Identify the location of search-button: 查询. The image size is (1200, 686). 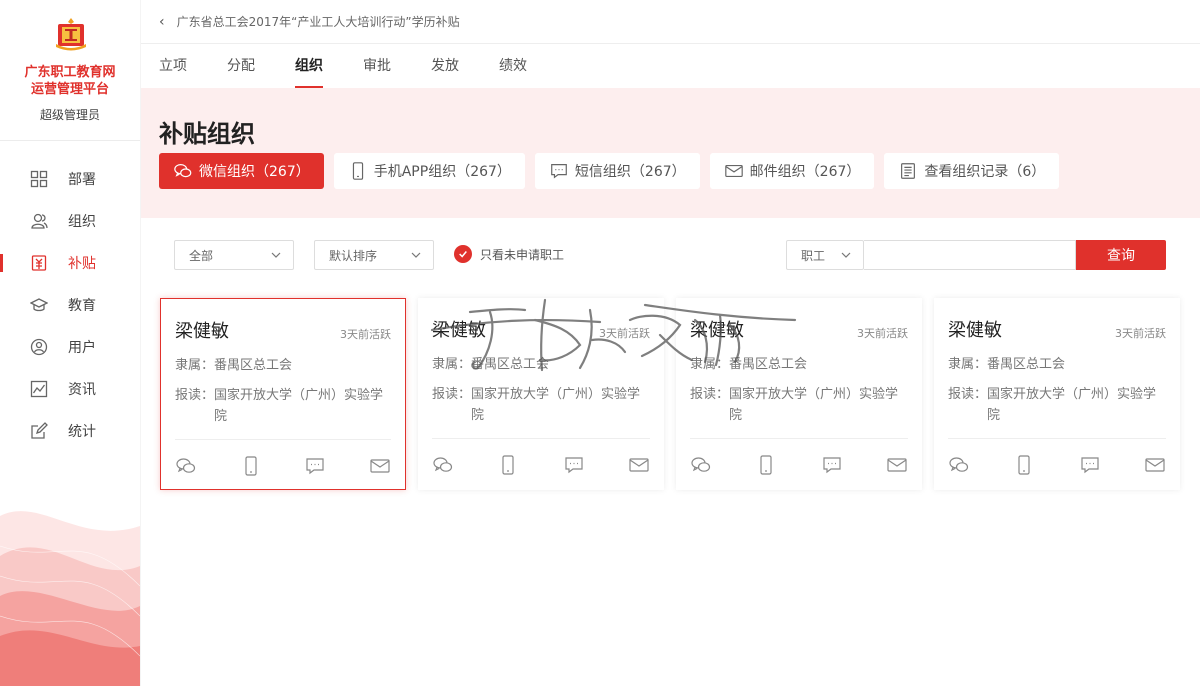
(1121, 255).